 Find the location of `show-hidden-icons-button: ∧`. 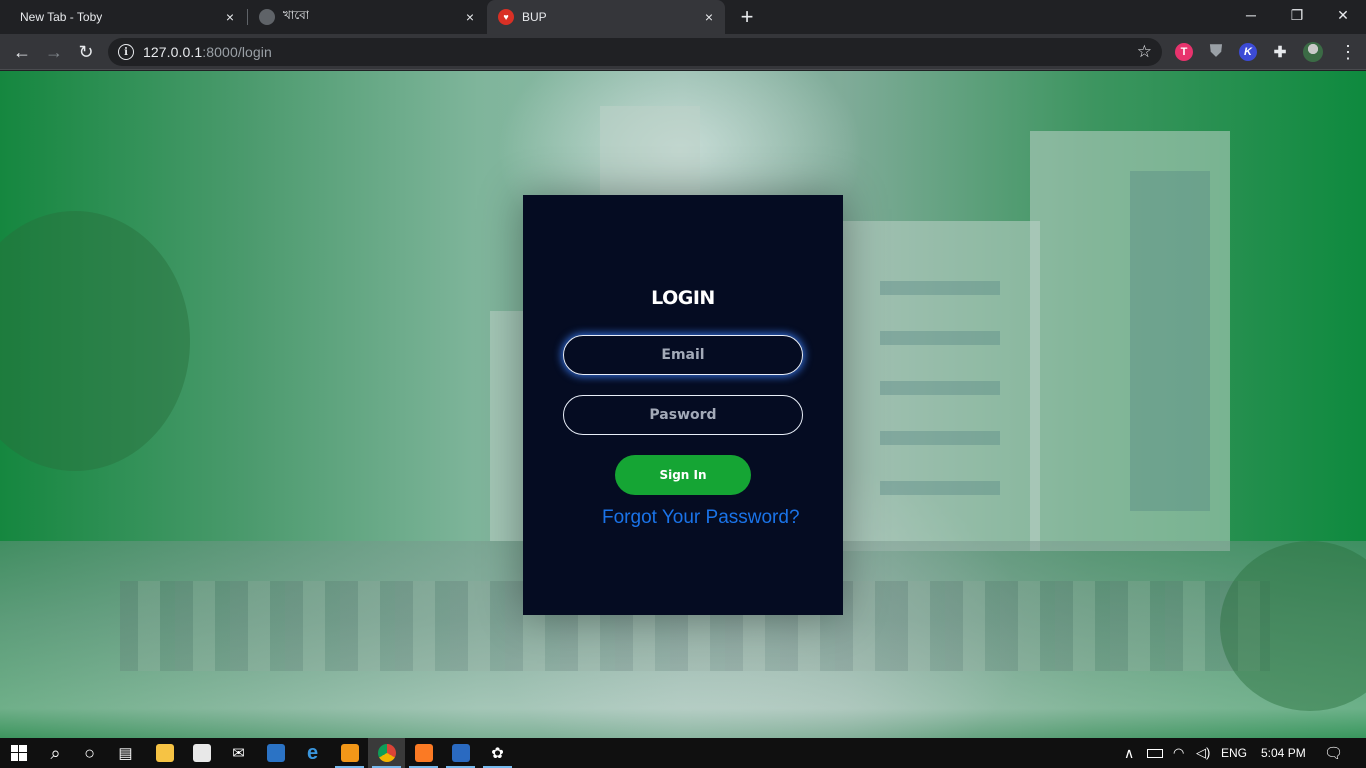

show-hidden-icons-button: ∧ is located at coordinates (1129, 753).